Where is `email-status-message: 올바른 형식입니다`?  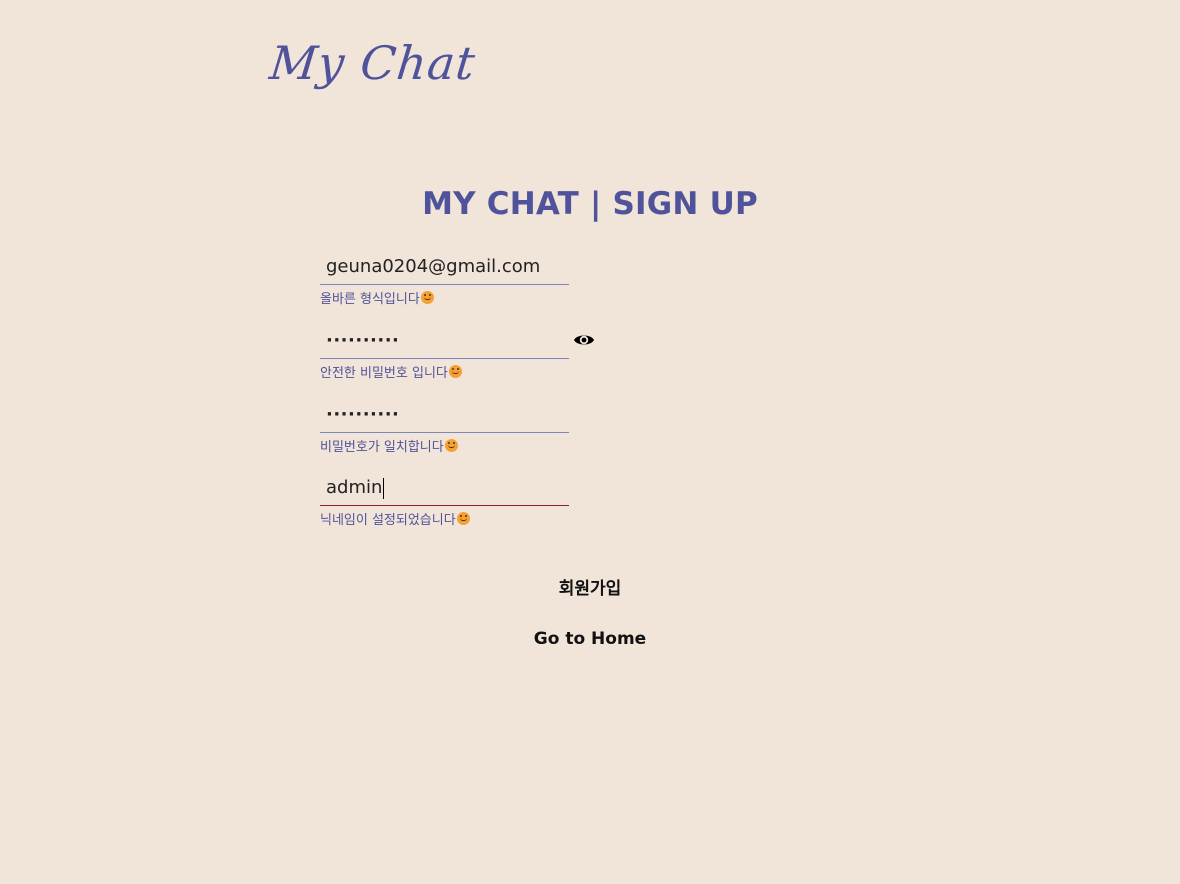
email-status-message: 올바른 형식입니다 is located at coordinates (444, 297).